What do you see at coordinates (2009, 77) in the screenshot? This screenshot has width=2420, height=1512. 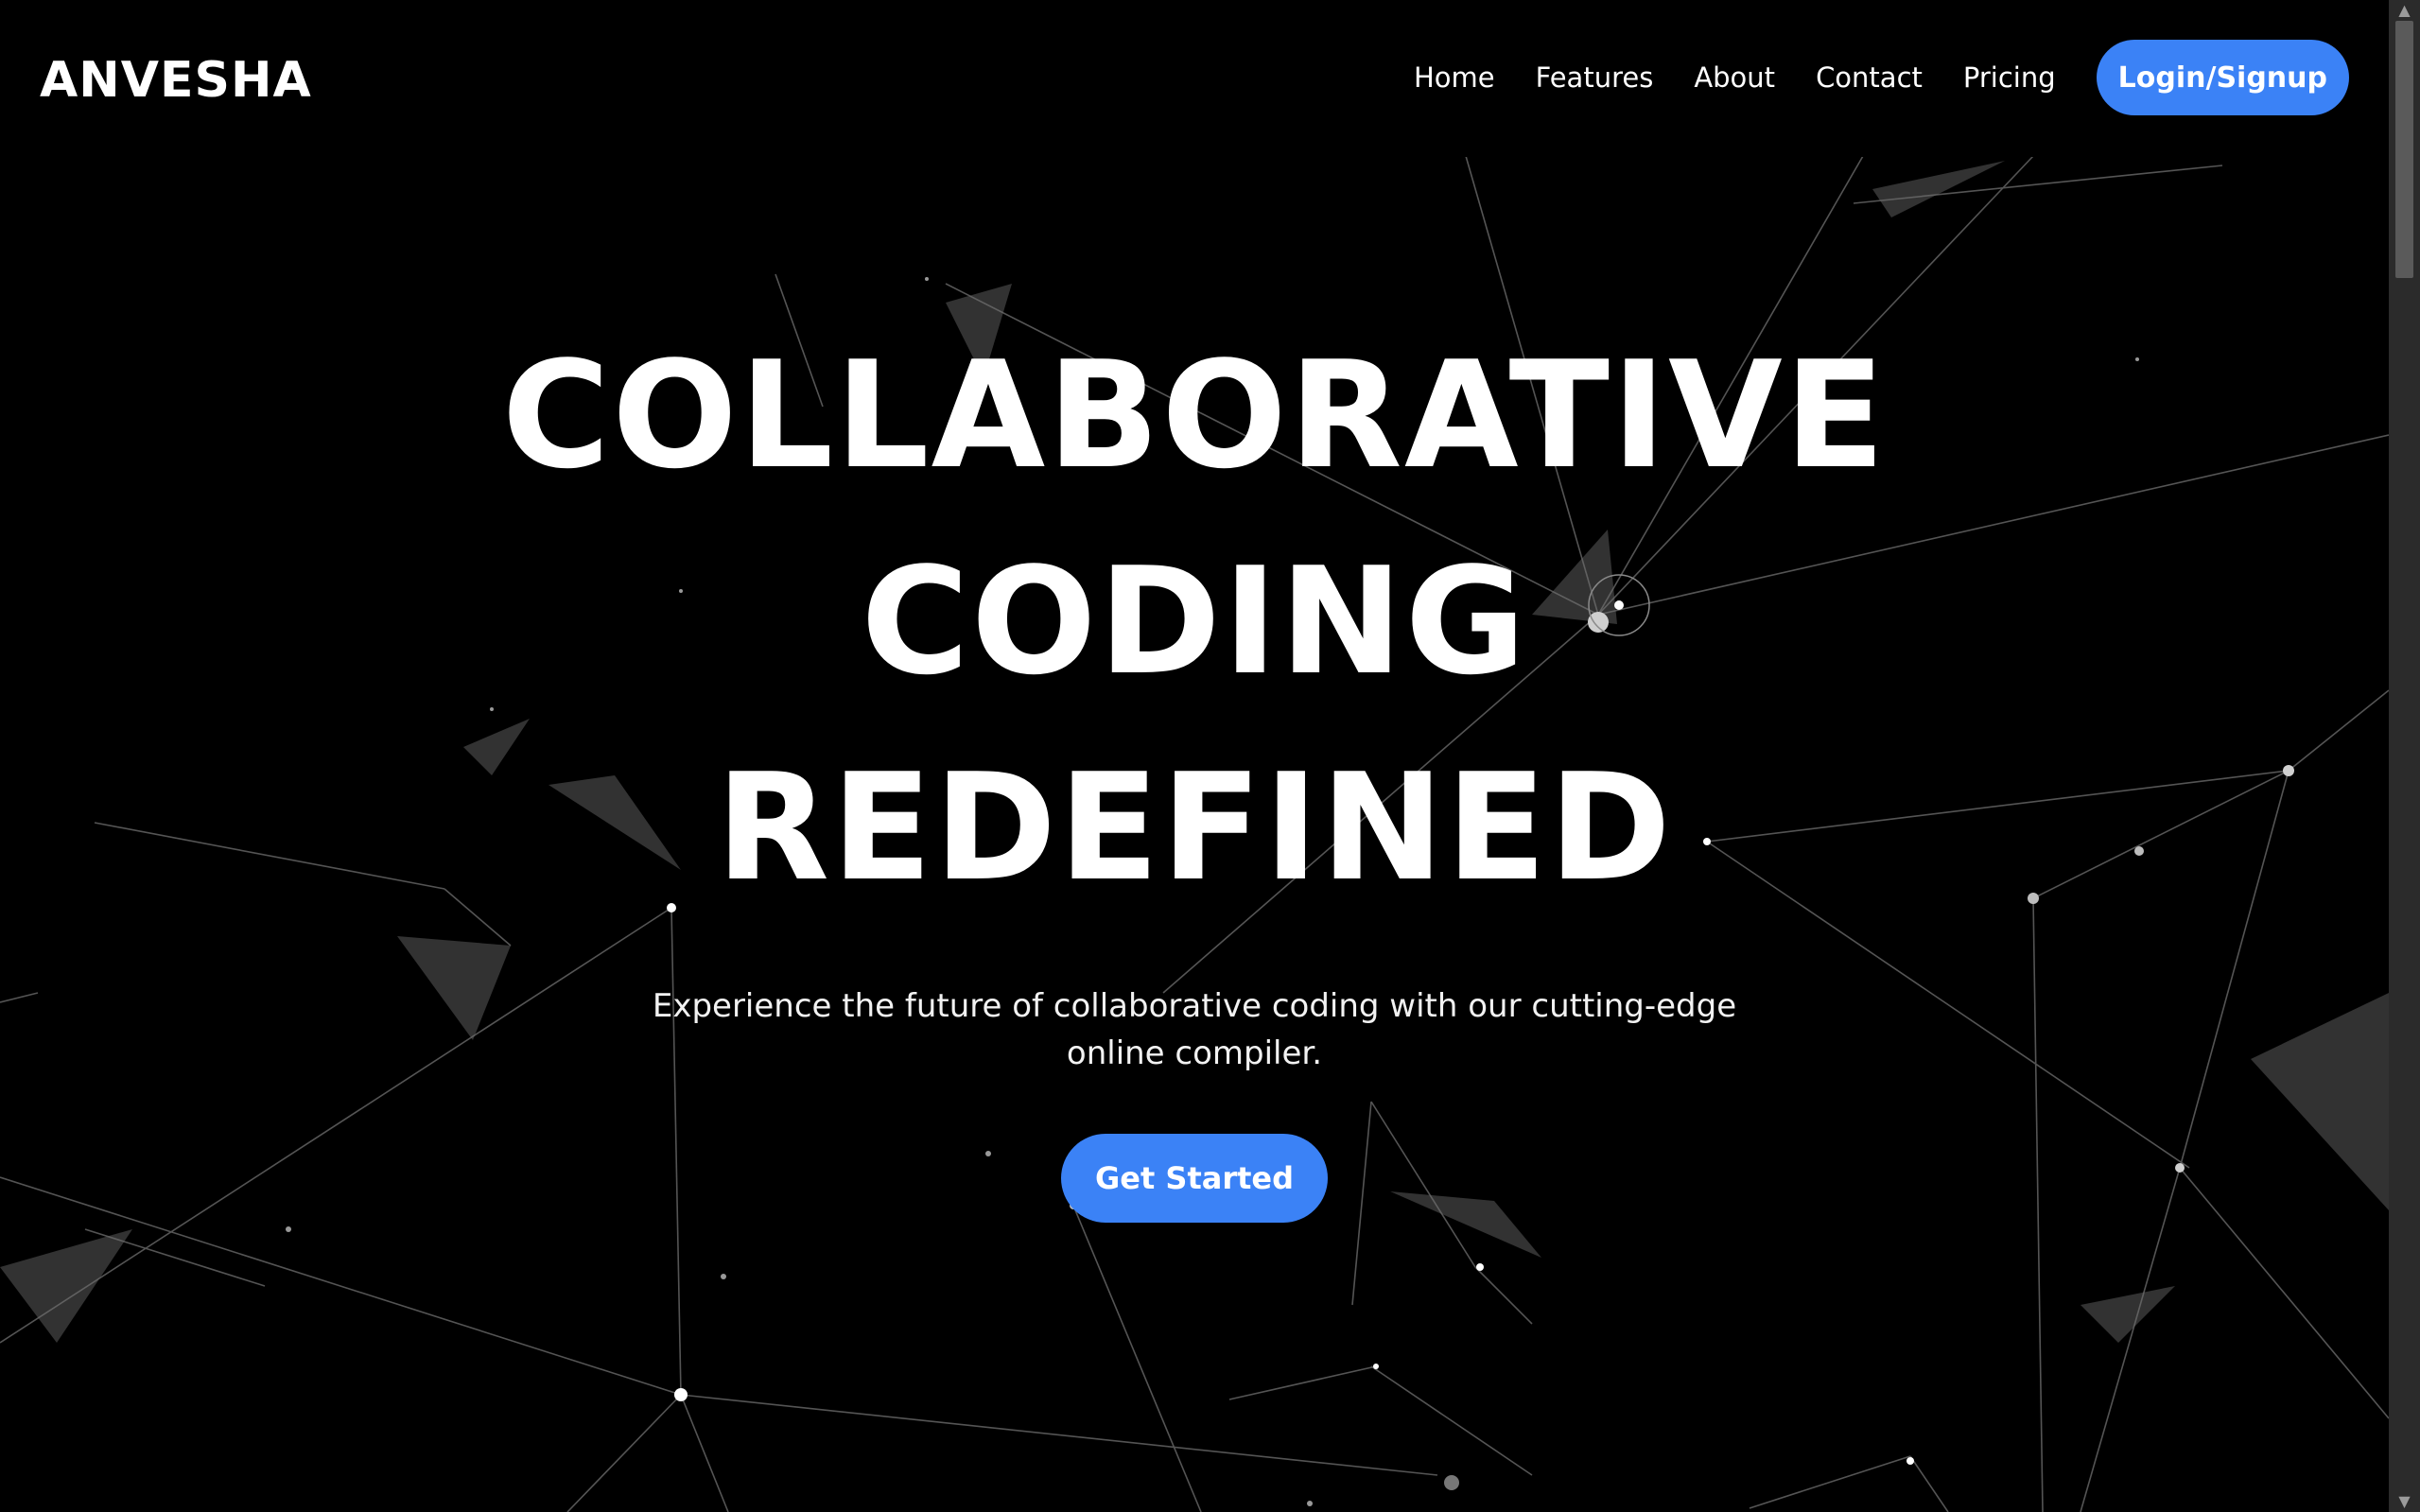 I see `nav-pricing-link: Pricing` at bounding box center [2009, 77].